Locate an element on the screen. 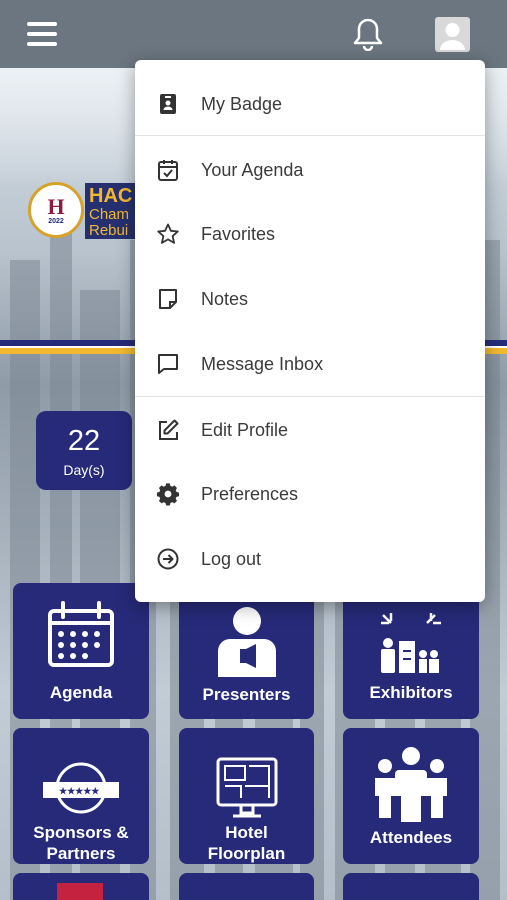  badge-icon is located at coordinates (168, 104).